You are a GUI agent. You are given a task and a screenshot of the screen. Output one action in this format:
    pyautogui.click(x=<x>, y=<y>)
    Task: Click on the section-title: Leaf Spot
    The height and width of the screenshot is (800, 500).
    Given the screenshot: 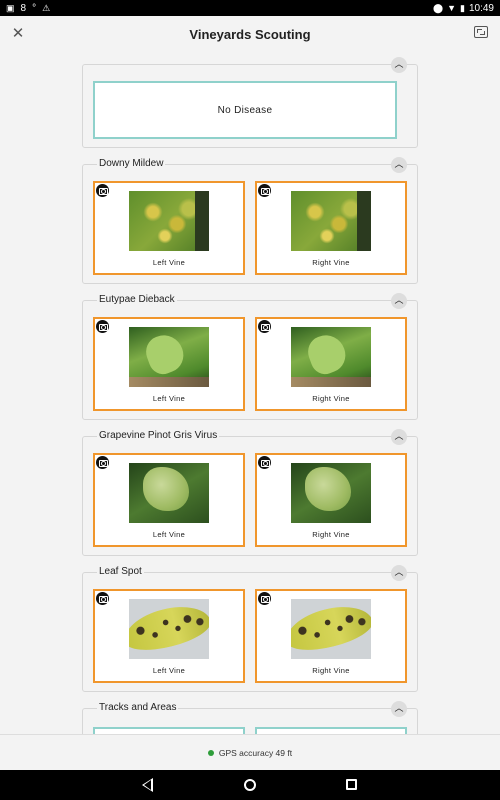 What is the action you would take?
    pyautogui.click(x=120, y=571)
    